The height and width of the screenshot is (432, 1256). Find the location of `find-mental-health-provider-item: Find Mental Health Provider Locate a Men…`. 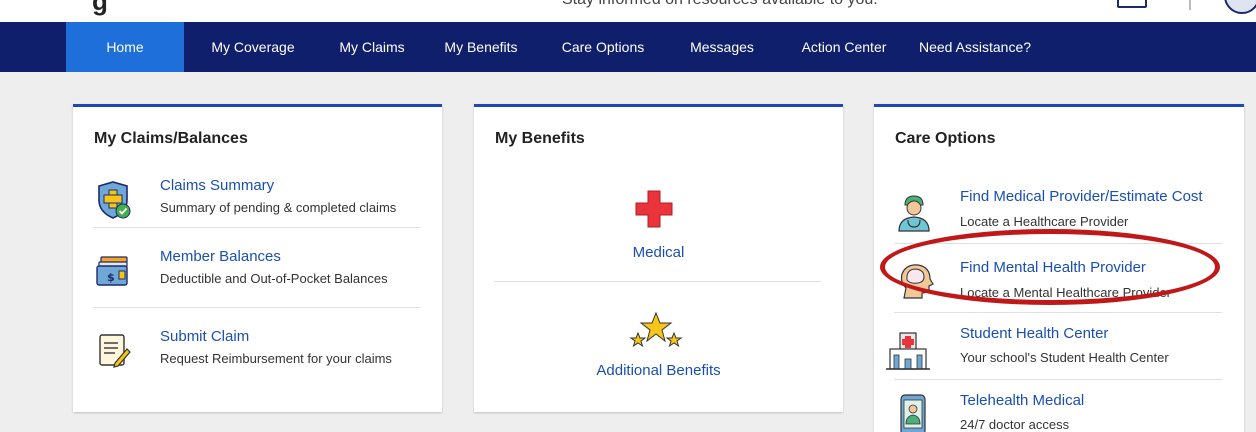

find-mental-health-provider-item: Find Mental Health Provider Locate a Men… is located at coordinates (1059, 285).